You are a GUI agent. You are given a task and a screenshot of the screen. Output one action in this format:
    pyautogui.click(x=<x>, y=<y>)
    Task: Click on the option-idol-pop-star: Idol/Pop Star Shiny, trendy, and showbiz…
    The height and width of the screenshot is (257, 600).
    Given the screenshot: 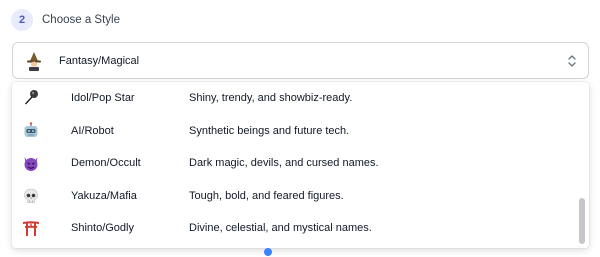 What is the action you would take?
    pyautogui.click(x=294, y=98)
    